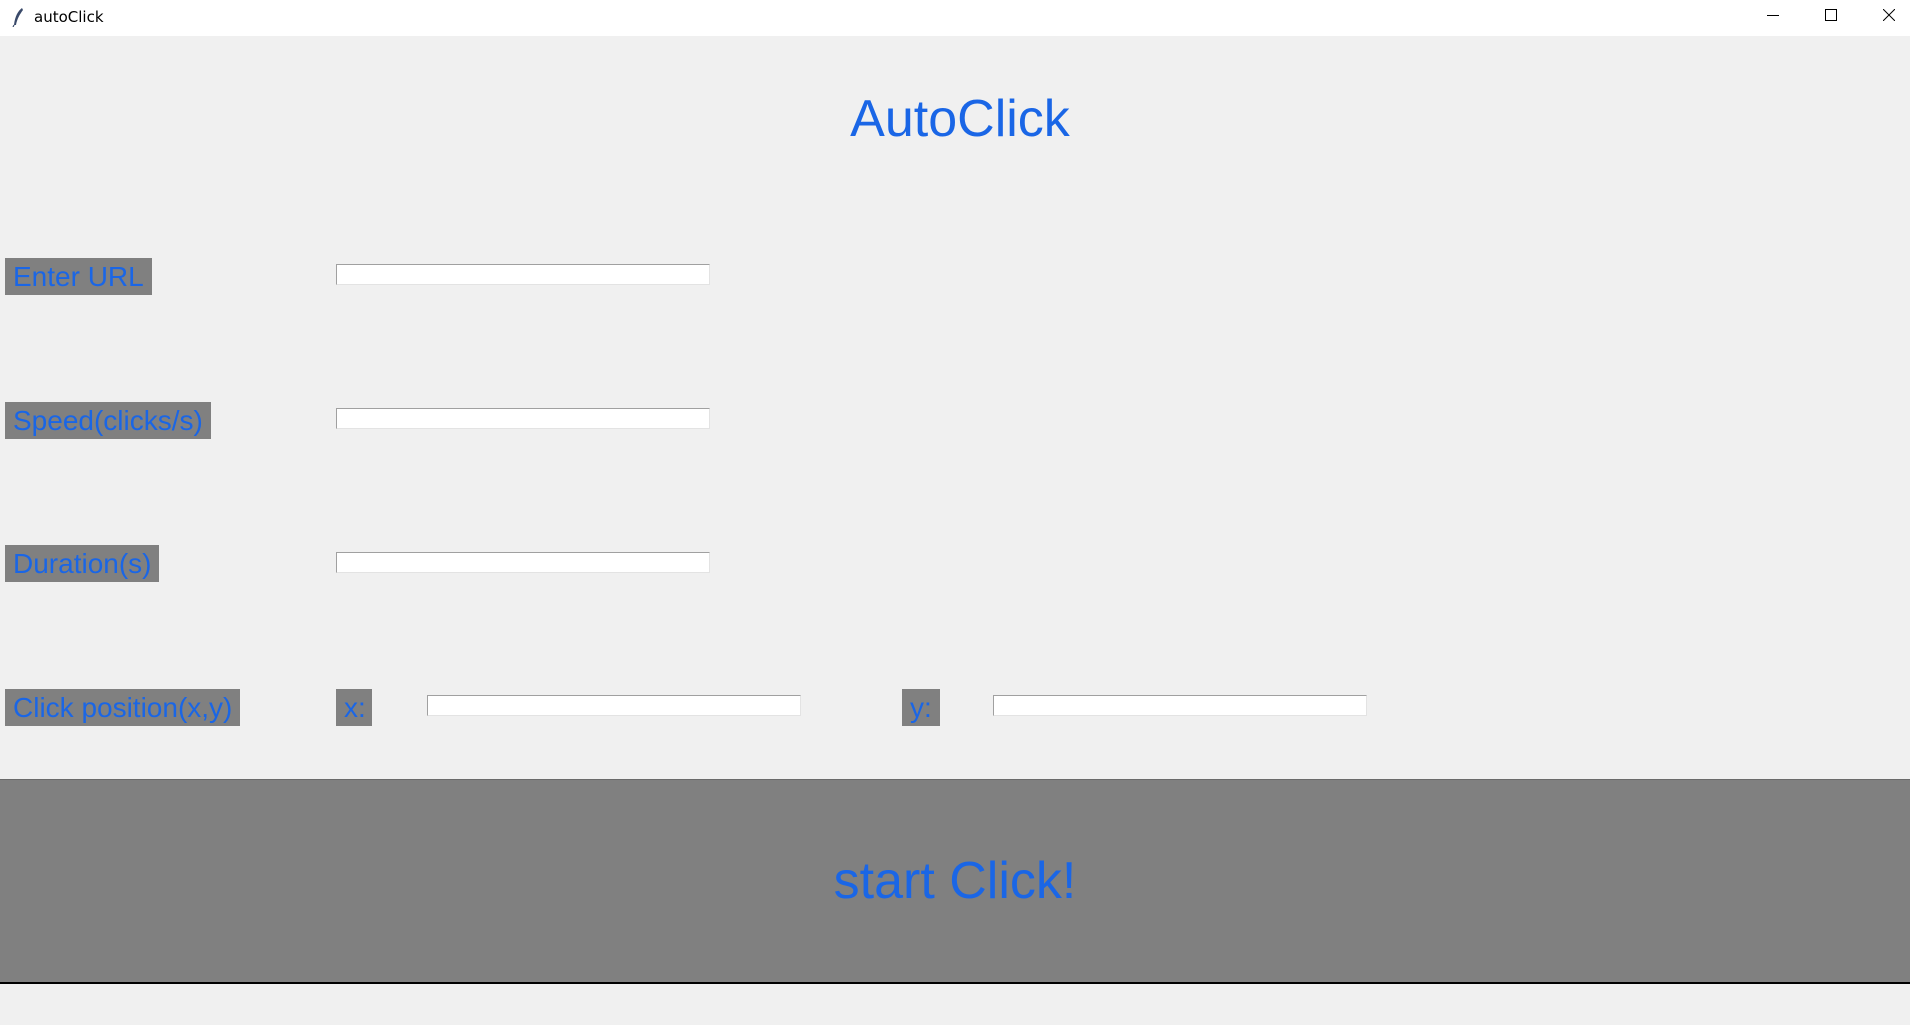 The width and height of the screenshot is (1910, 1025). I want to click on maximize-button, so click(1831, 17).